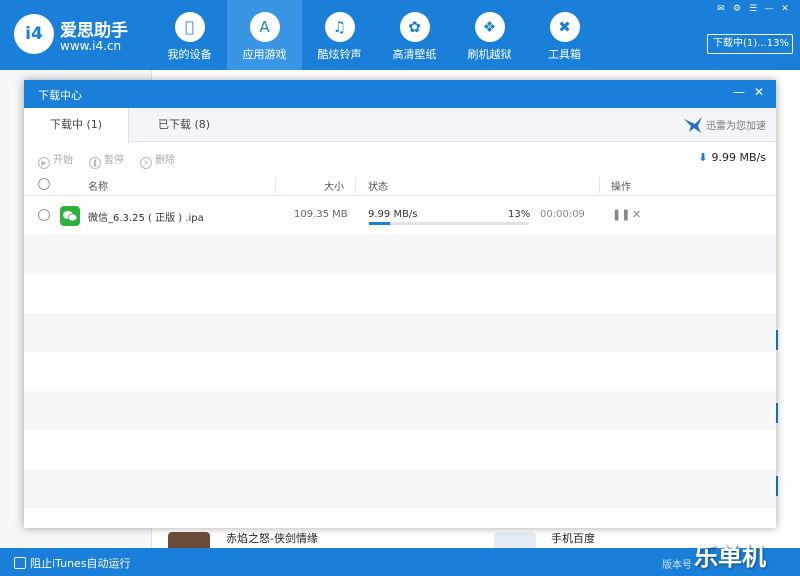 This screenshot has height=576, width=800. What do you see at coordinates (519, 214) in the screenshot?
I see `download-percent: 13%` at bounding box center [519, 214].